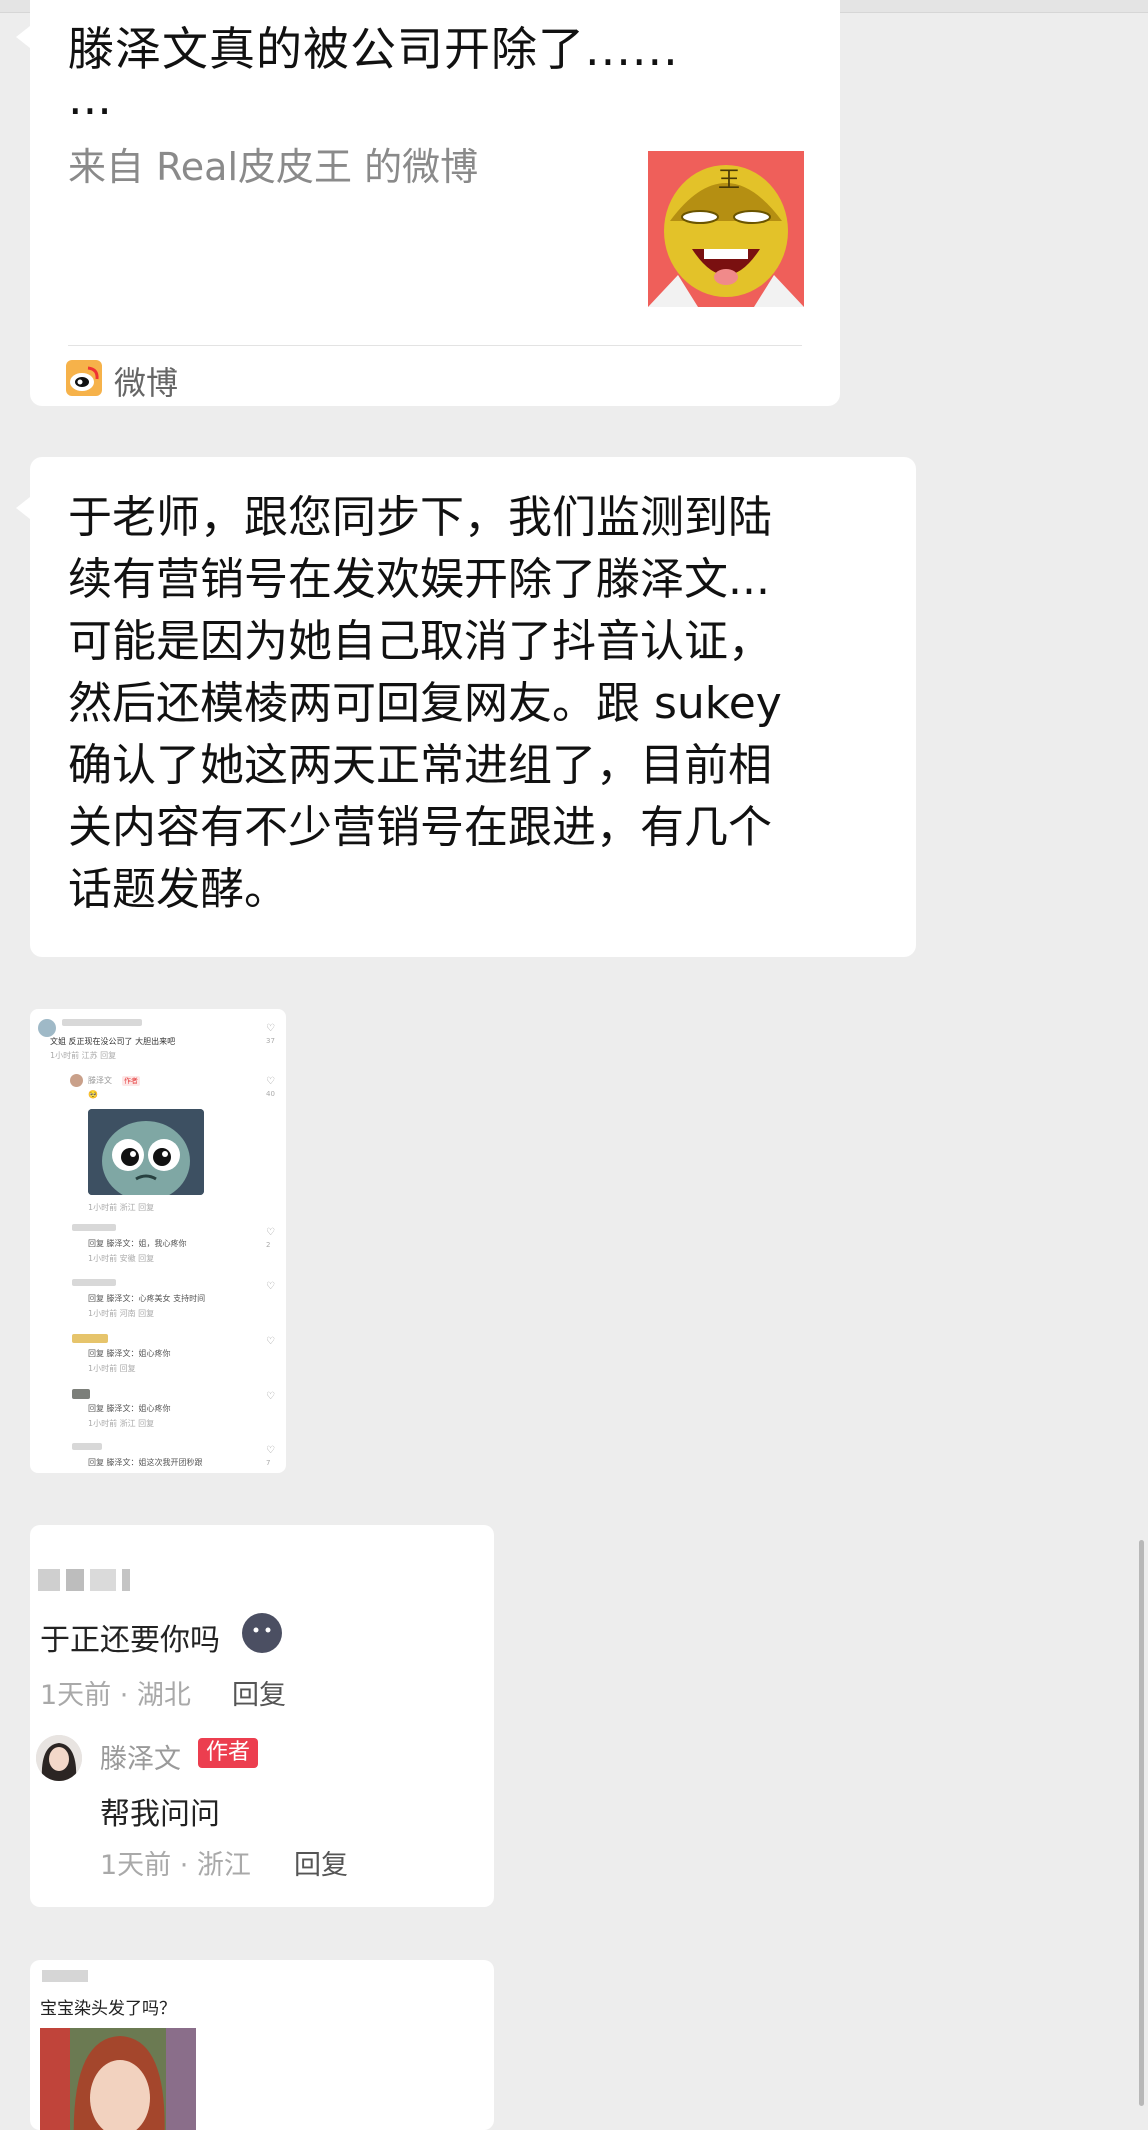 The height and width of the screenshot is (2130, 1148). What do you see at coordinates (228, 1753) in the screenshot?
I see `author-badge: 作者` at bounding box center [228, 1753].